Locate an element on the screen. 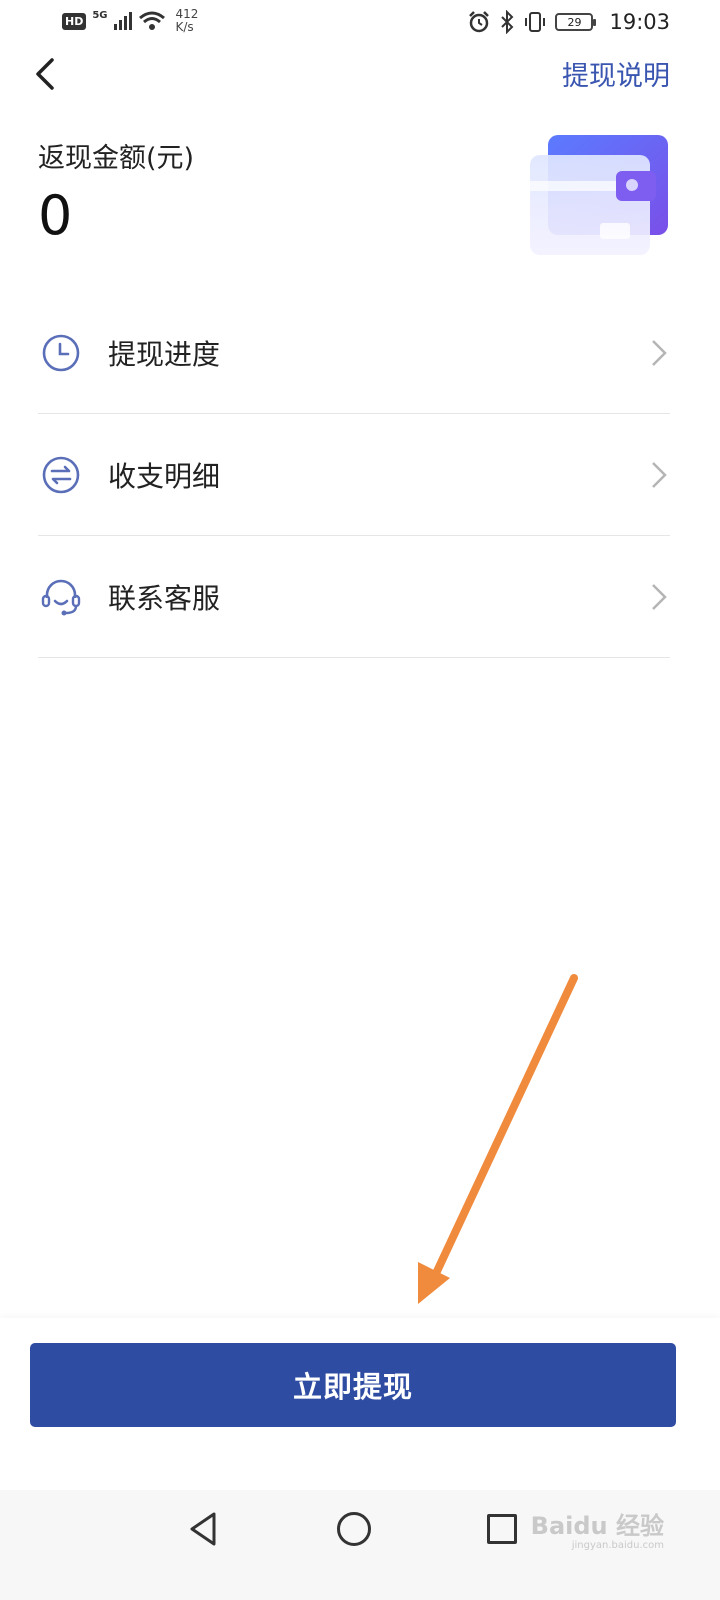  withdraw-now-button: 立即提现 is located at coordinates (353, 1385).